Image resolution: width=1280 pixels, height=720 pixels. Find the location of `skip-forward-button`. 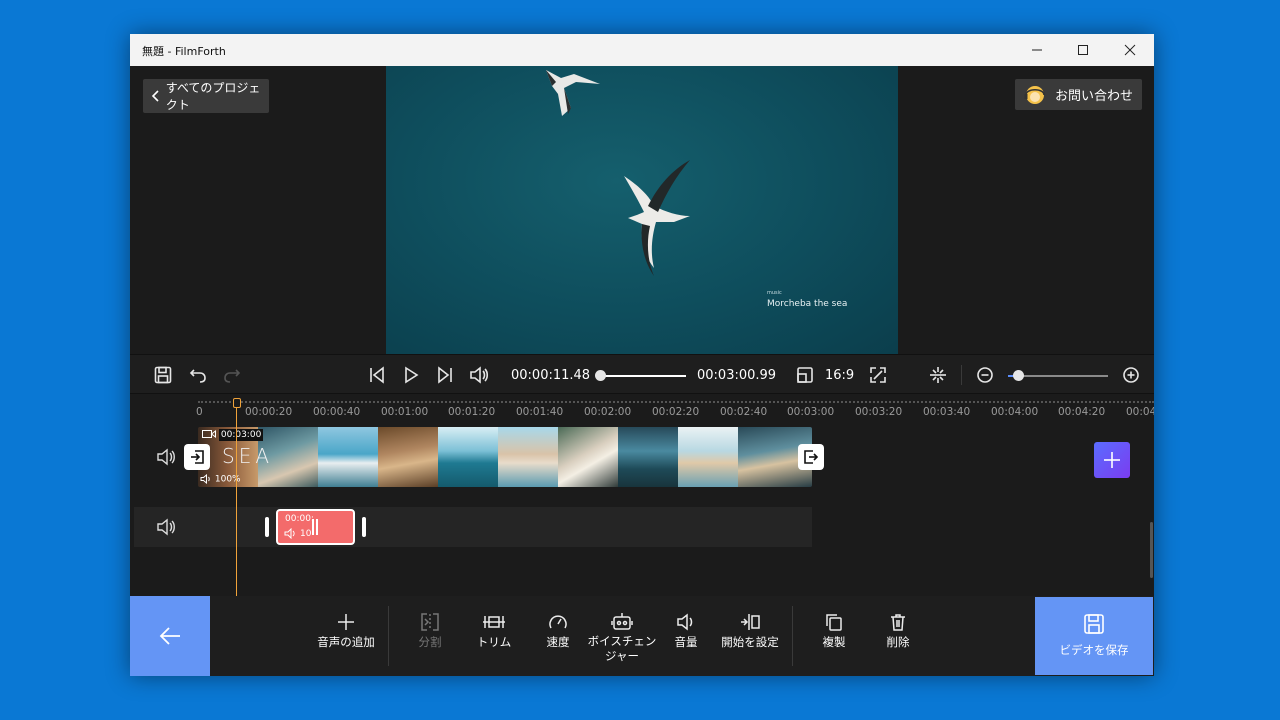

skip-forward-button is located at coordinates (445, 375).